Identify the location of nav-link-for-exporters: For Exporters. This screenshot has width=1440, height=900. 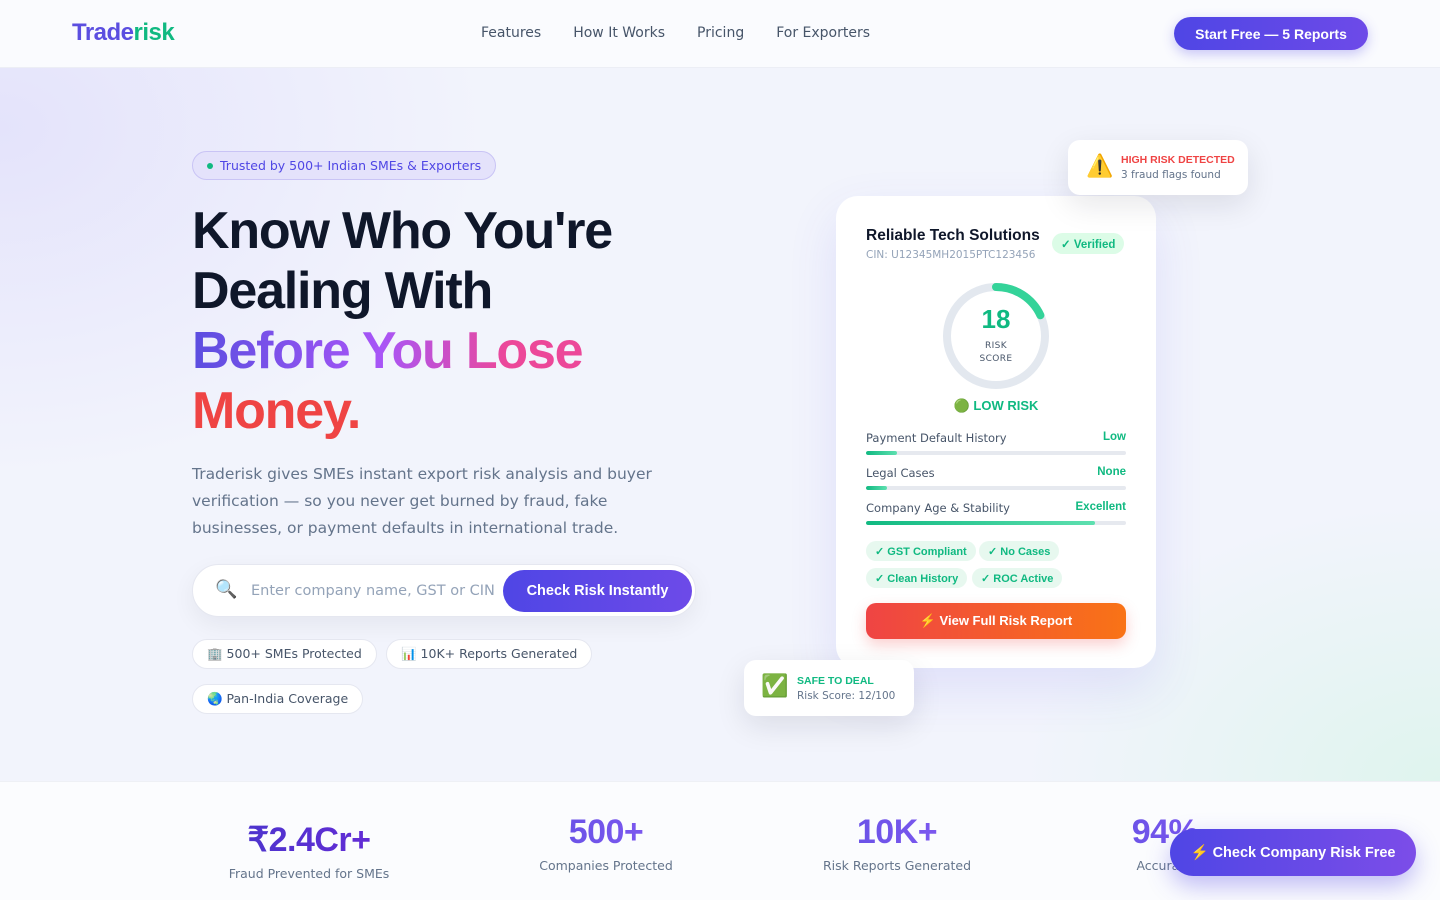
(823, 33).